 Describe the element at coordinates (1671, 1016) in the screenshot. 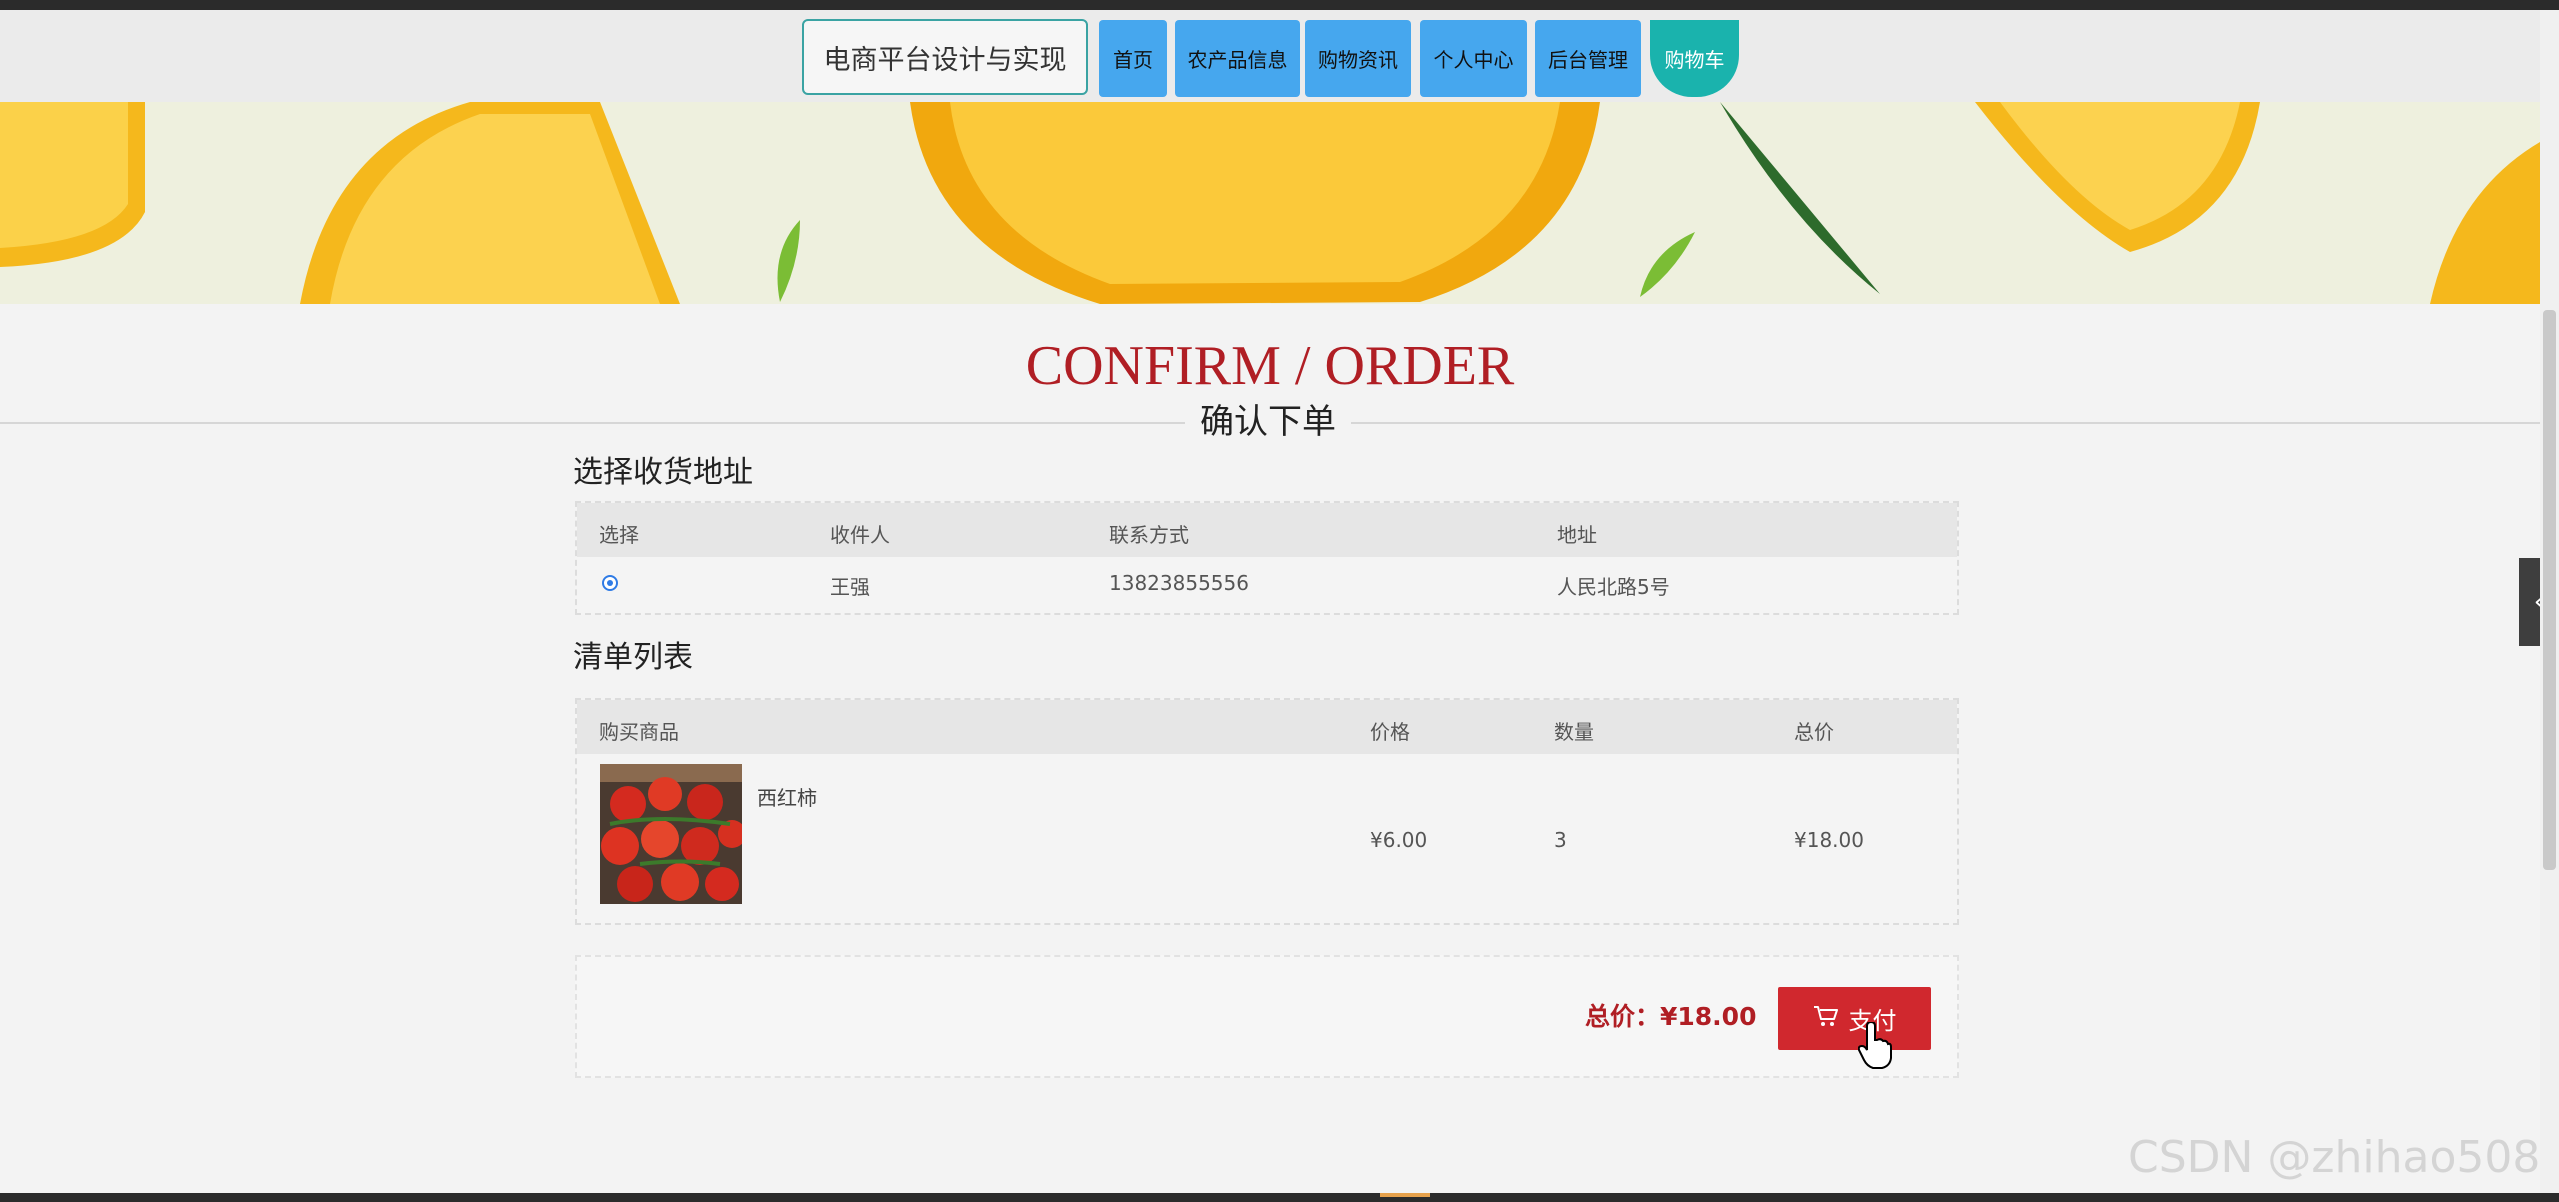

I see `order-total: 总价：¥18.00` at that location.